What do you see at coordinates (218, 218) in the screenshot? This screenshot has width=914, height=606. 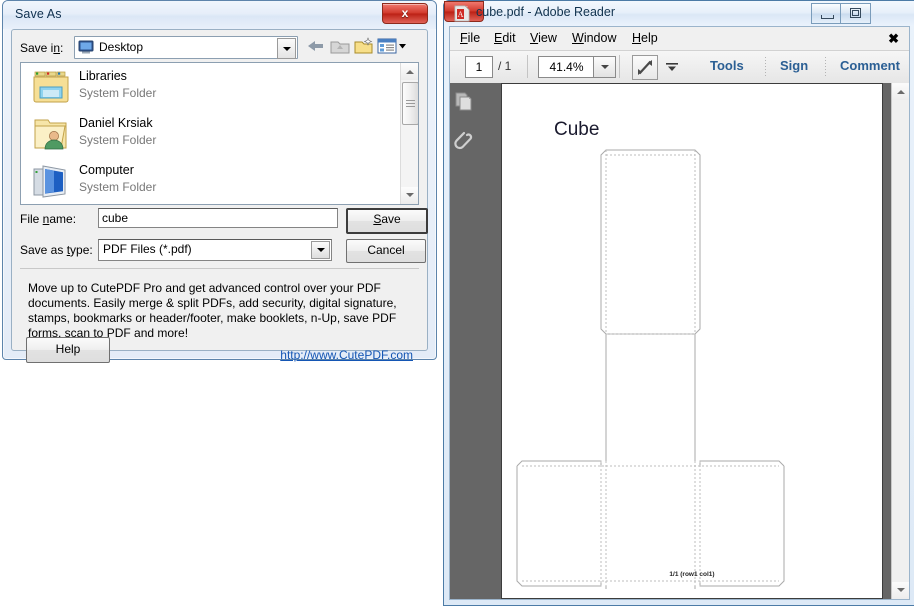 I see `file-name-input: cube` at bounding box center [218, 218].